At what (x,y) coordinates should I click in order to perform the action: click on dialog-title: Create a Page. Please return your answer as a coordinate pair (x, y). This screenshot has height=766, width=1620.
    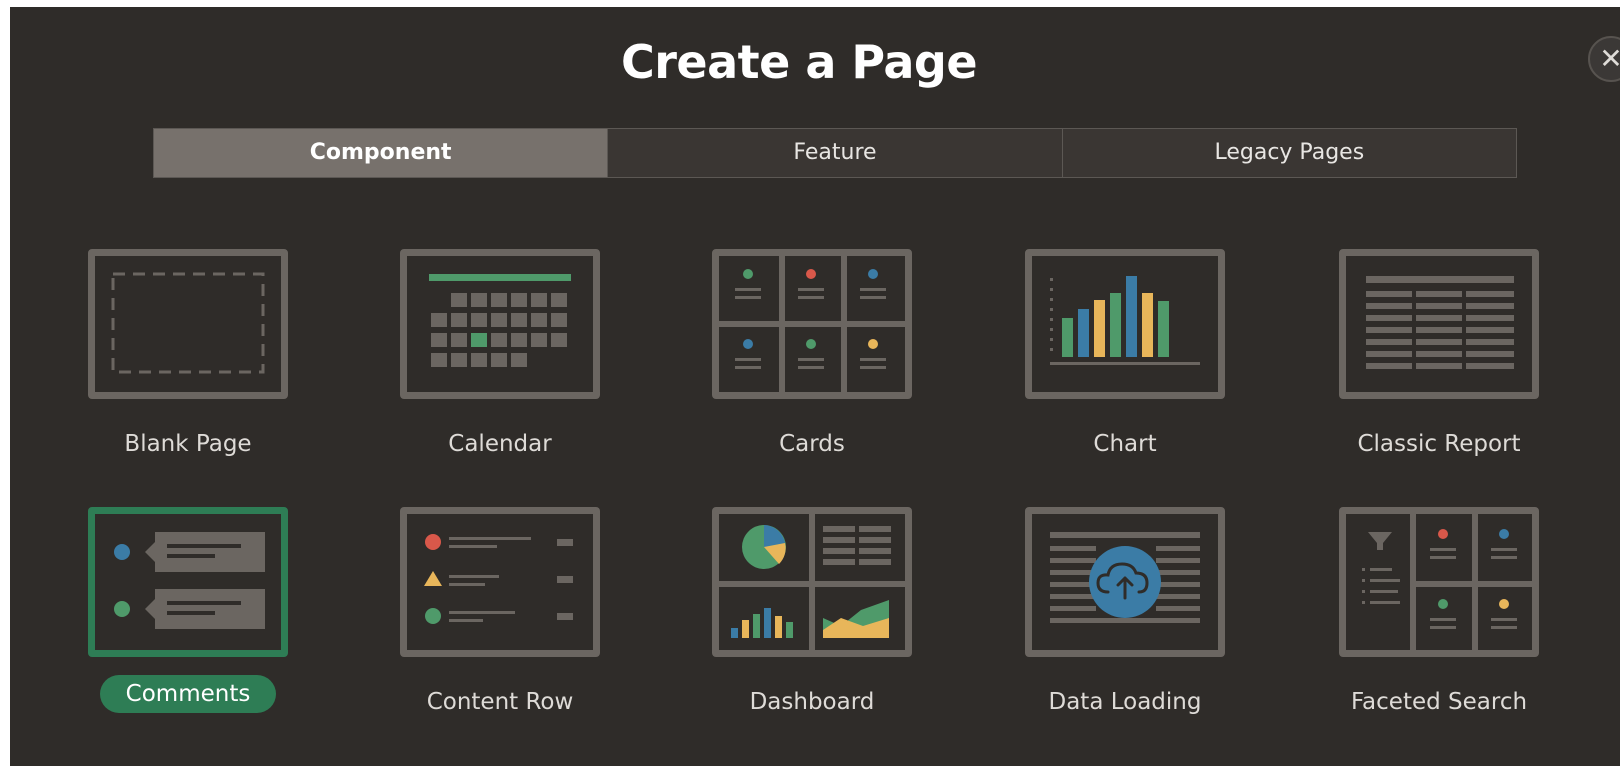
    Looking at the image, I should click on (799, 62).